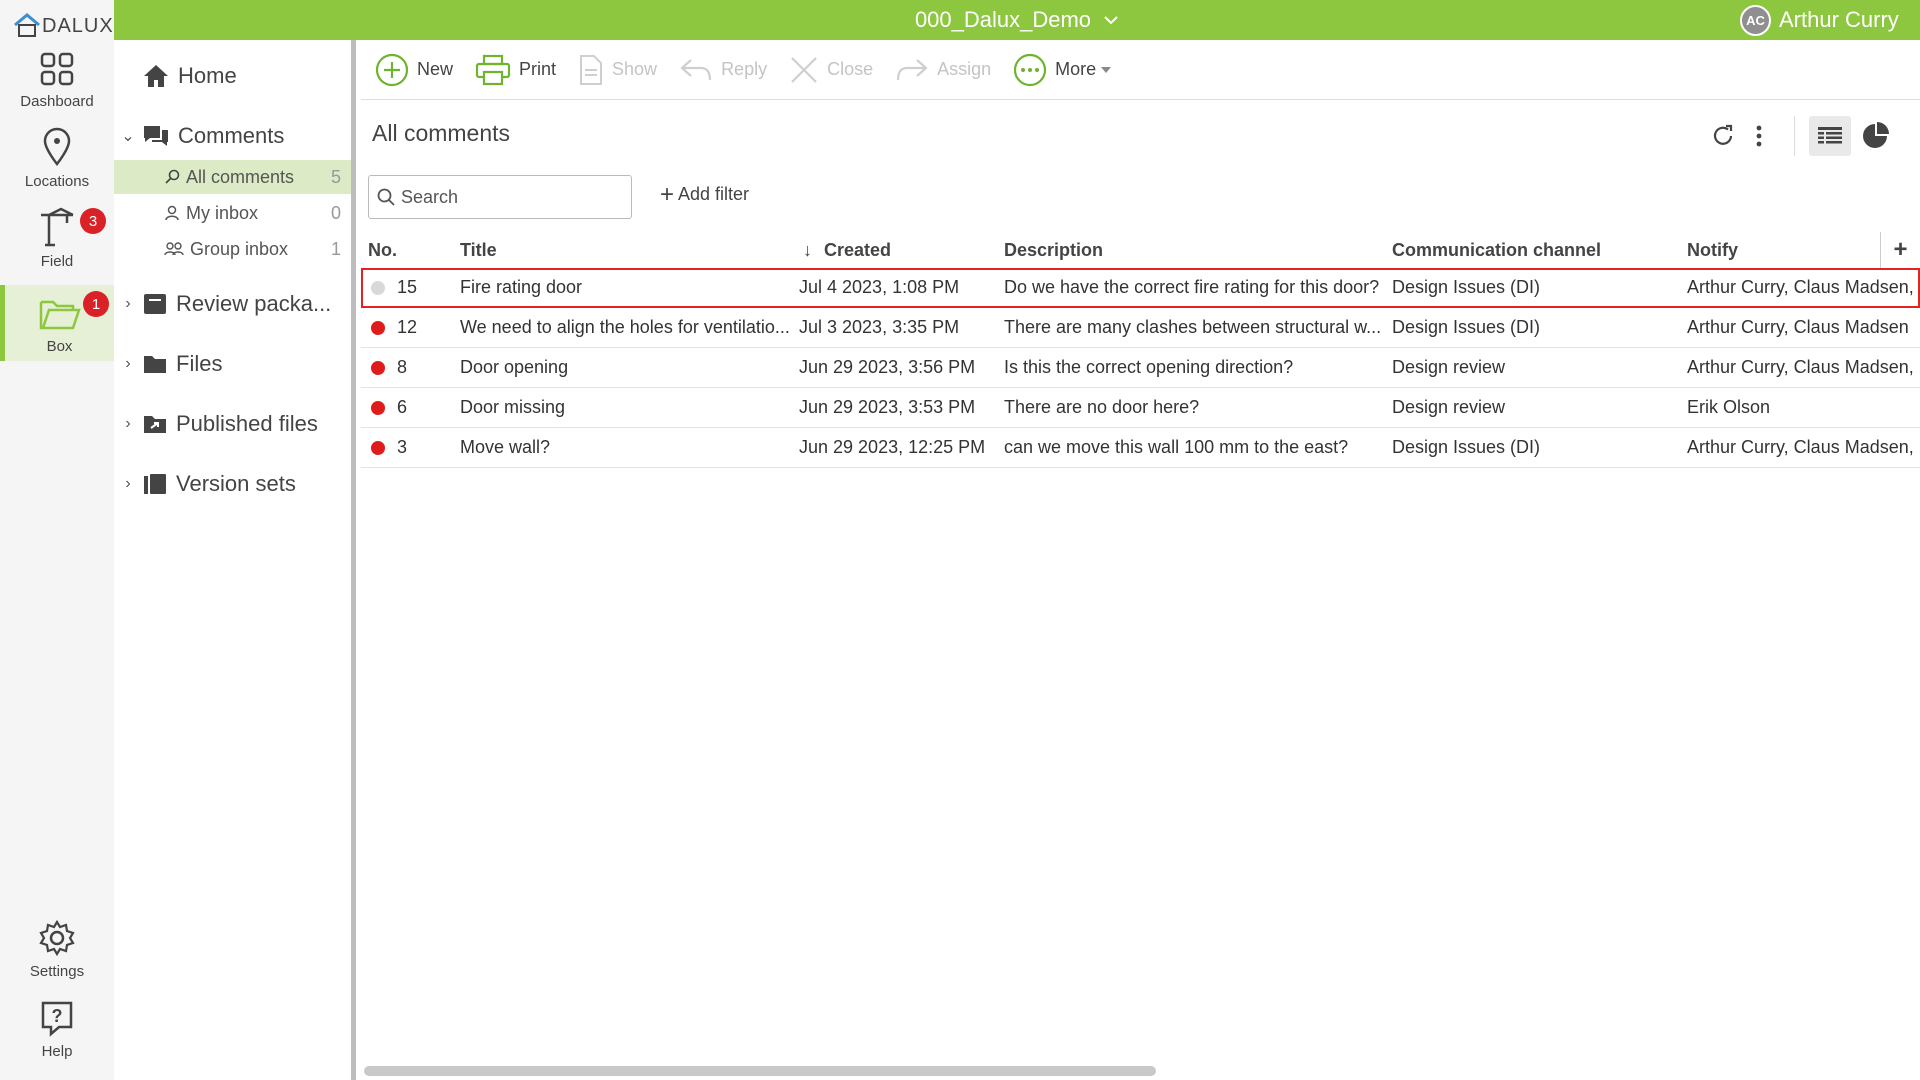 The height and width of the screenshot is (1080, 1920). Describe the element at coordinates (172, 213) in the screenshot. I see `user-icon` at that location.